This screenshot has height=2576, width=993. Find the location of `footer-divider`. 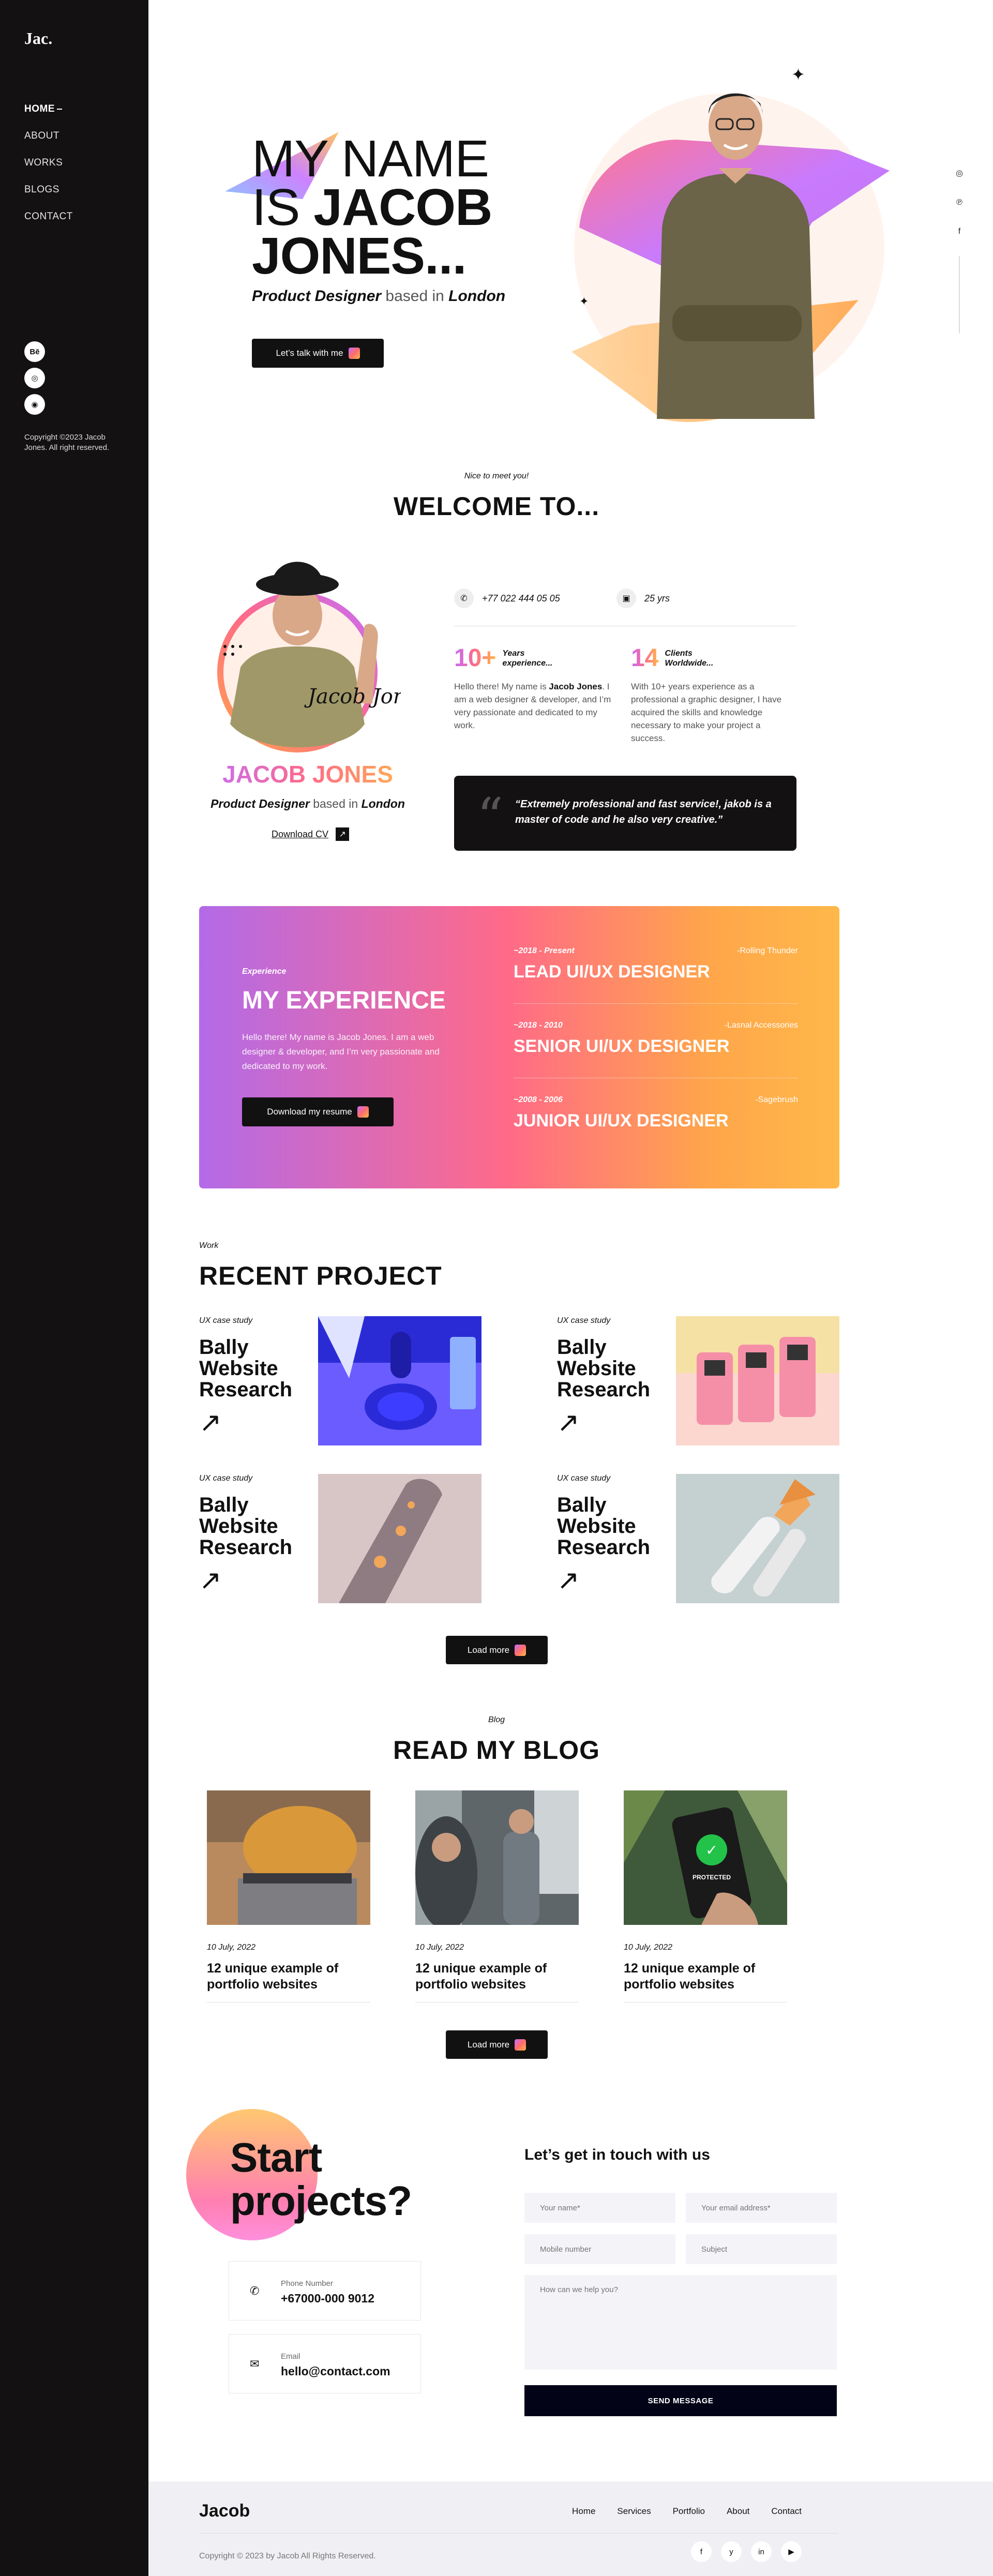

footer-divider is located at coordinates (519, 2533).